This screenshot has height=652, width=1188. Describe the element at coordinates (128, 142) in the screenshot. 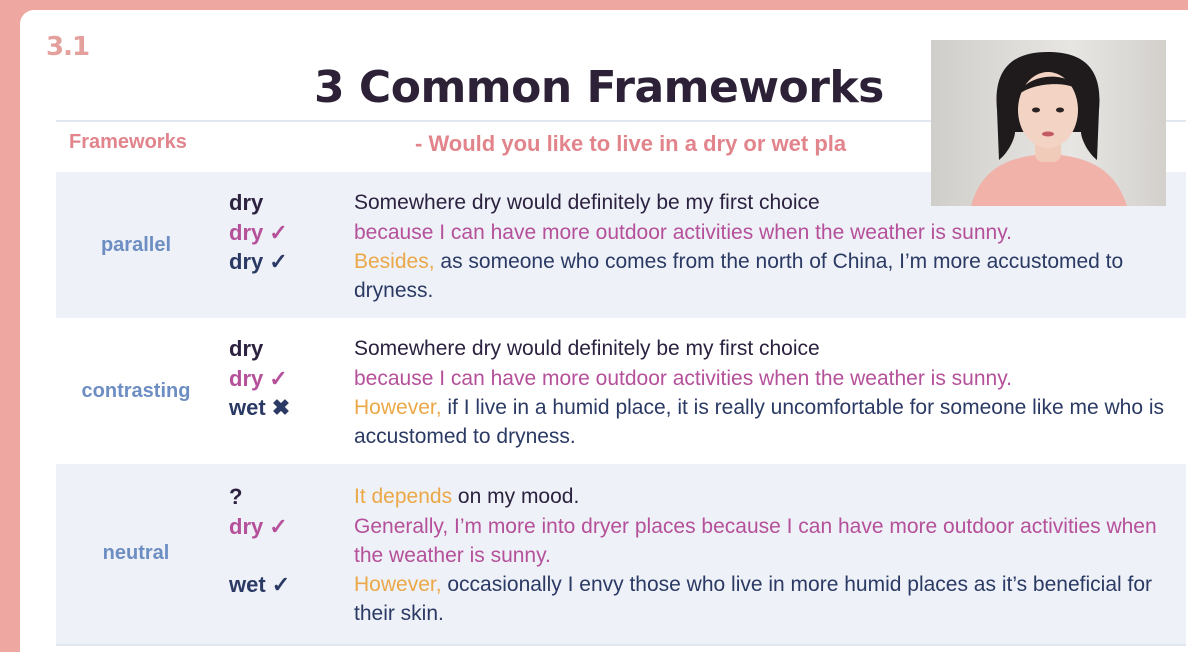

I see `frameworks-column-header: Frameworks` at that location.